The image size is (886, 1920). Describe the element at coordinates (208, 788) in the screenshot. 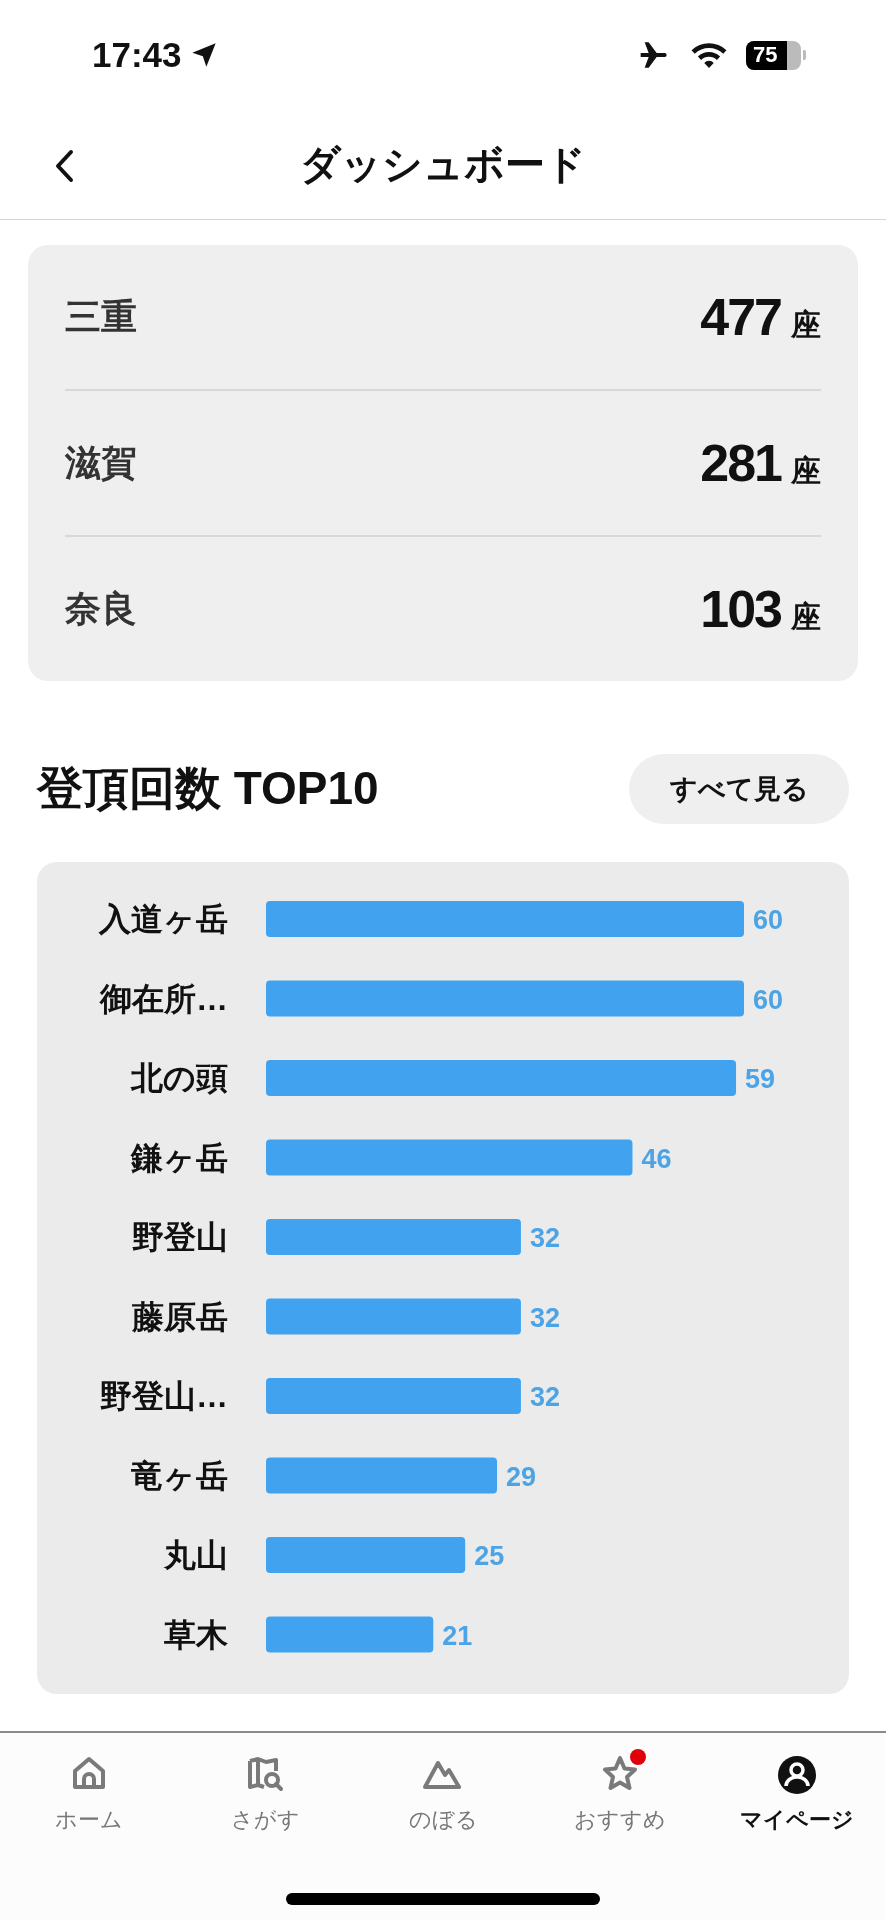

I see `section-title: 登頂回数 TOP10` at that location.